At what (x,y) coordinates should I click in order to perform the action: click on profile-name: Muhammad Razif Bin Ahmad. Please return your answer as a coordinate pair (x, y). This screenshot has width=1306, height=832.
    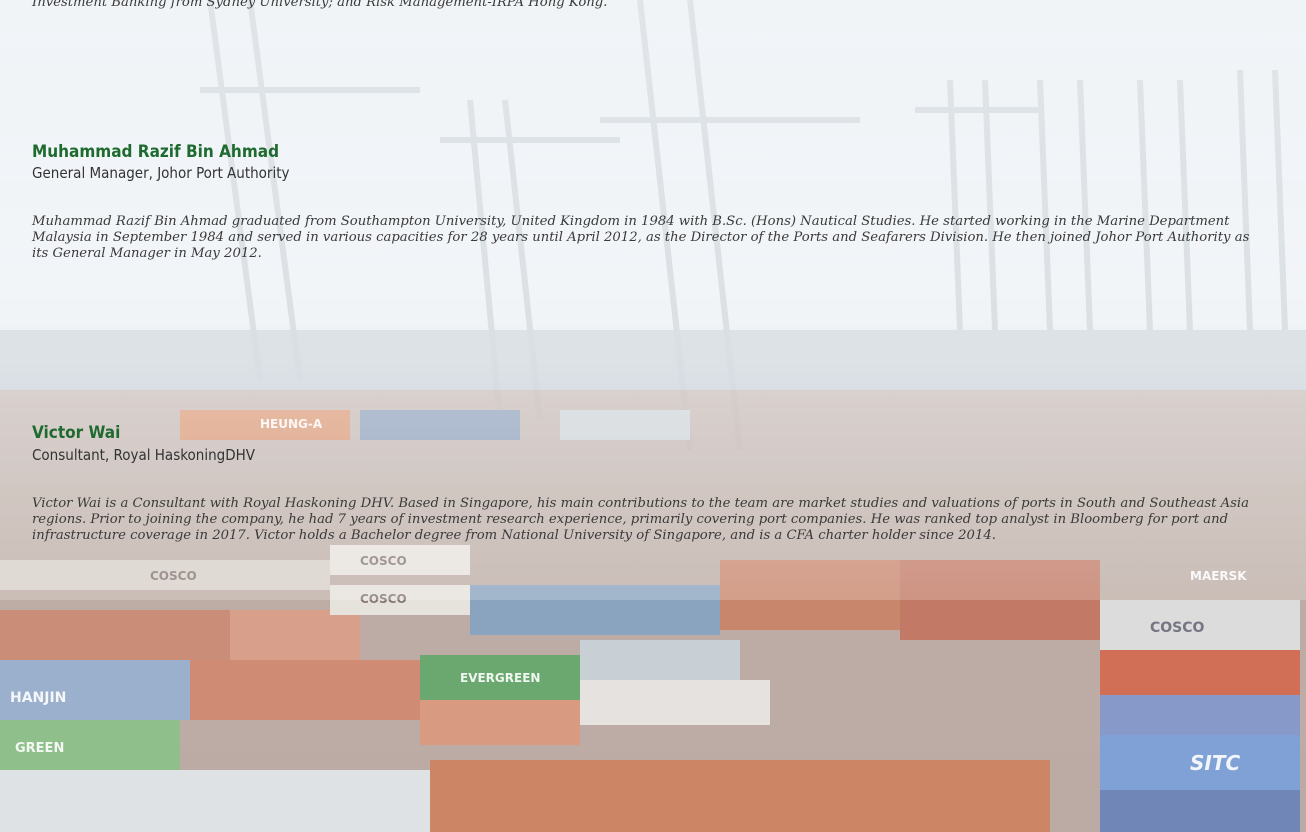
    Looking at the image, I should click on (156, 152).